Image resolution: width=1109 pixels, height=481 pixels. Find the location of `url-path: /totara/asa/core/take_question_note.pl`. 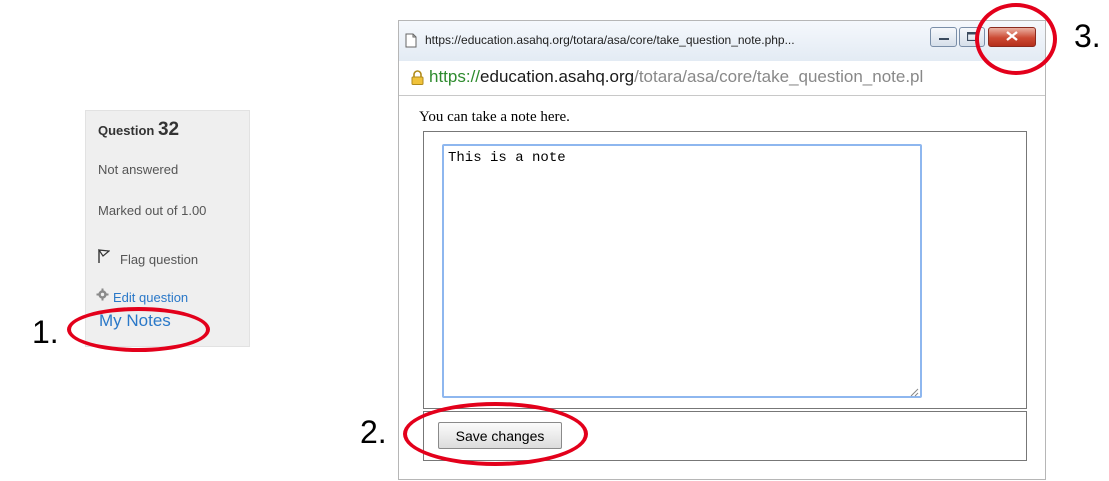

url-path: /totara/asa/core/take_question_note.pl is located at coordinates (779, 76).